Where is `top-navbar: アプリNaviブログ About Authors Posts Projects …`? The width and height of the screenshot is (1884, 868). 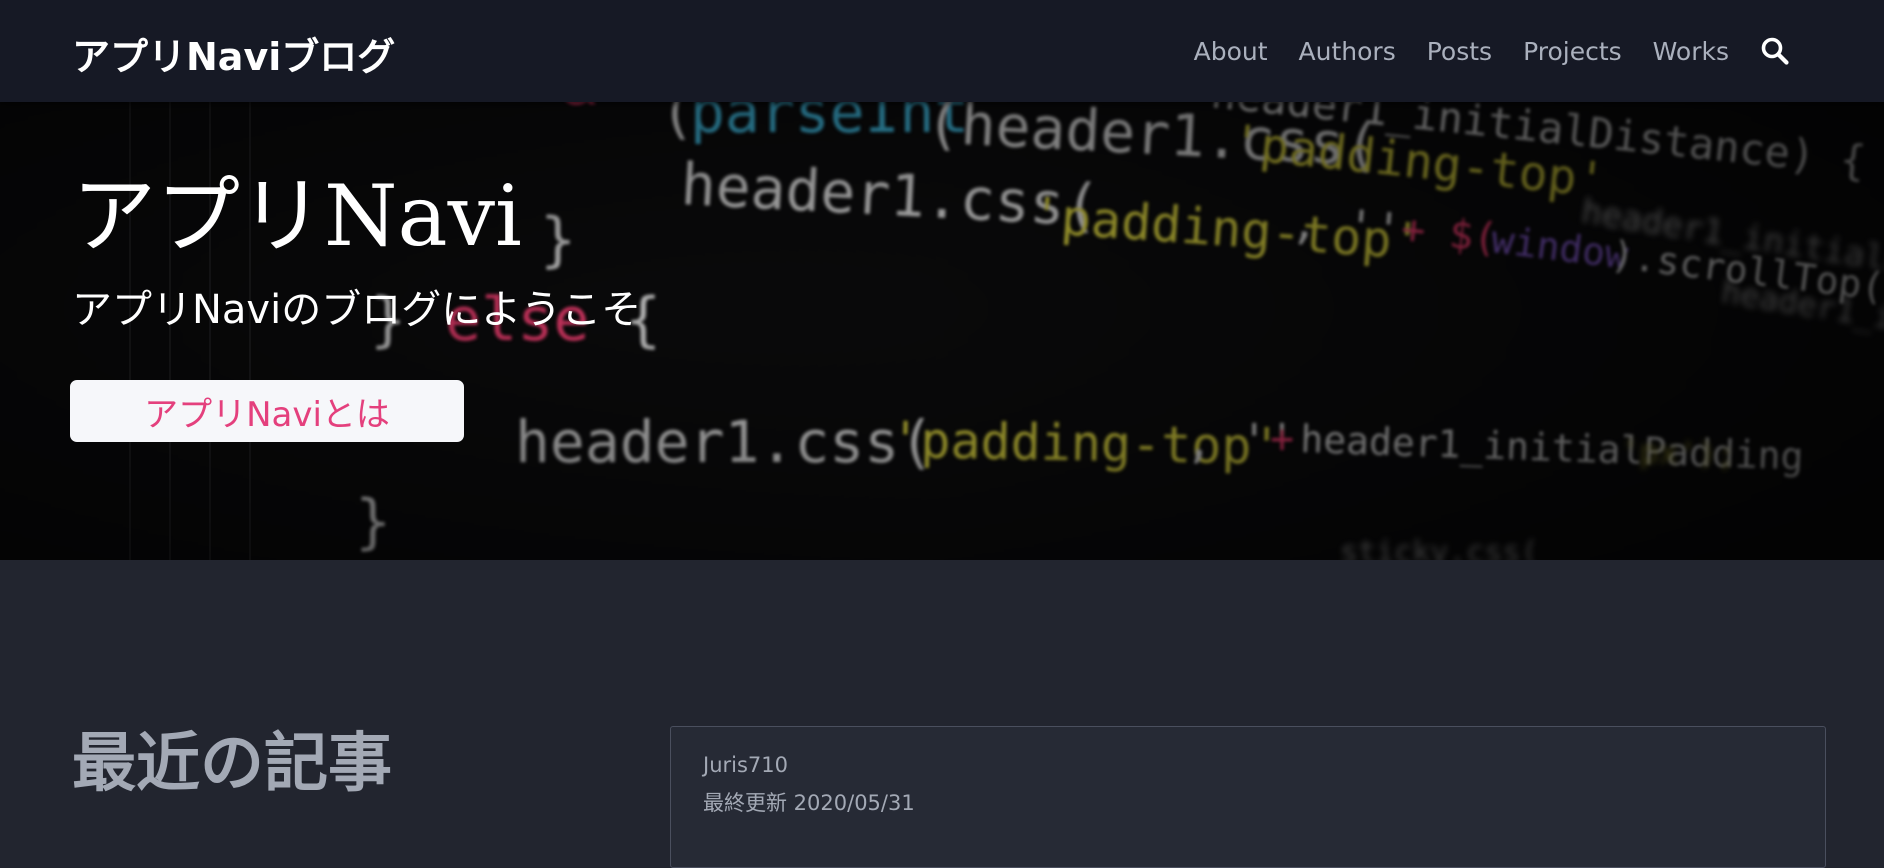
top-navbar: アプリNaviブログ About Authors Posts Projects … is located at coordinates (942, 51).